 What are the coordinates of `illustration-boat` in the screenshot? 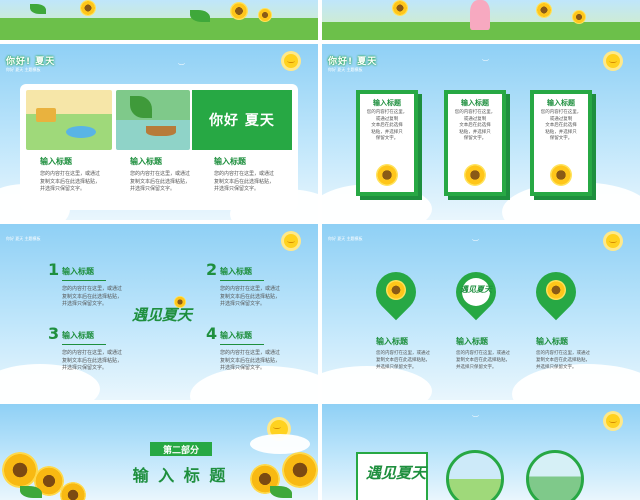 It's located at (153, 120).